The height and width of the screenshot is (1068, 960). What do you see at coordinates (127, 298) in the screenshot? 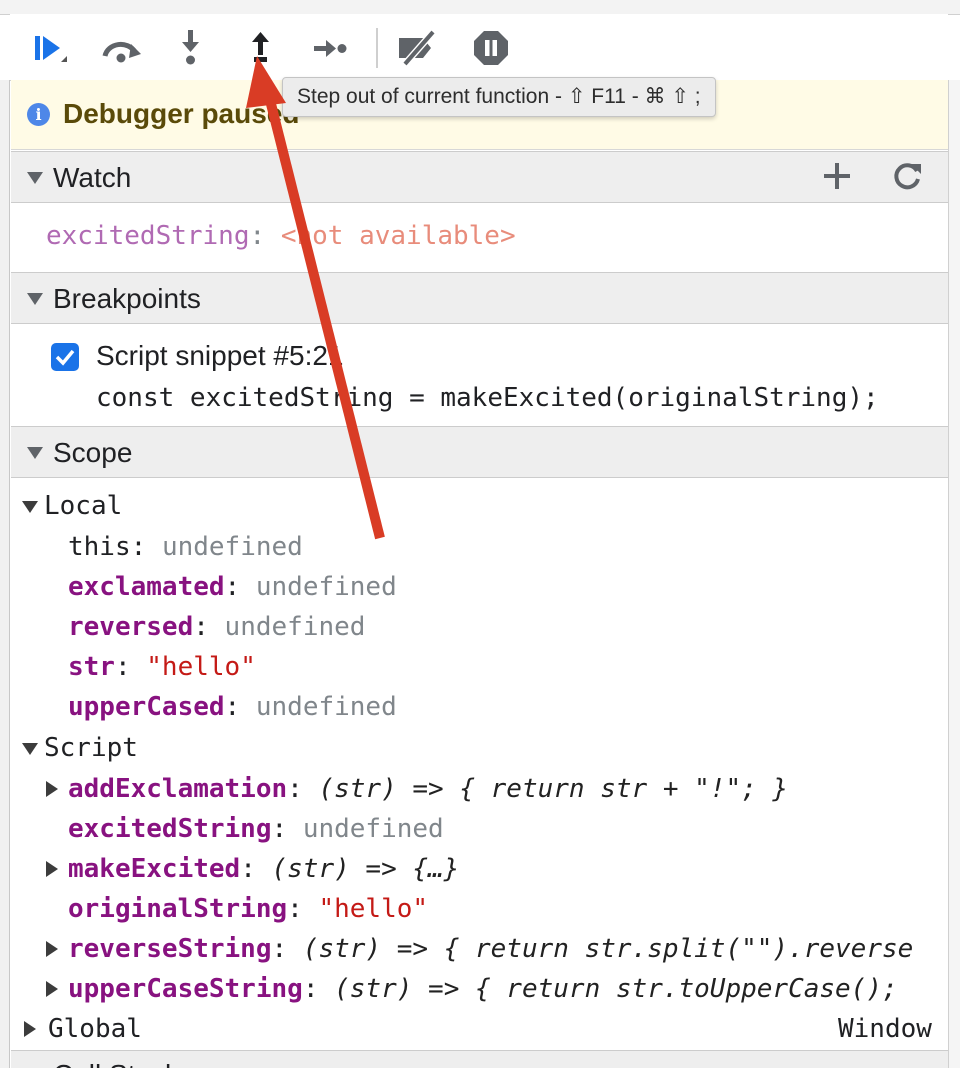
I see `breakpoints-title: Breakpoints` at bounding box center [127, 298].